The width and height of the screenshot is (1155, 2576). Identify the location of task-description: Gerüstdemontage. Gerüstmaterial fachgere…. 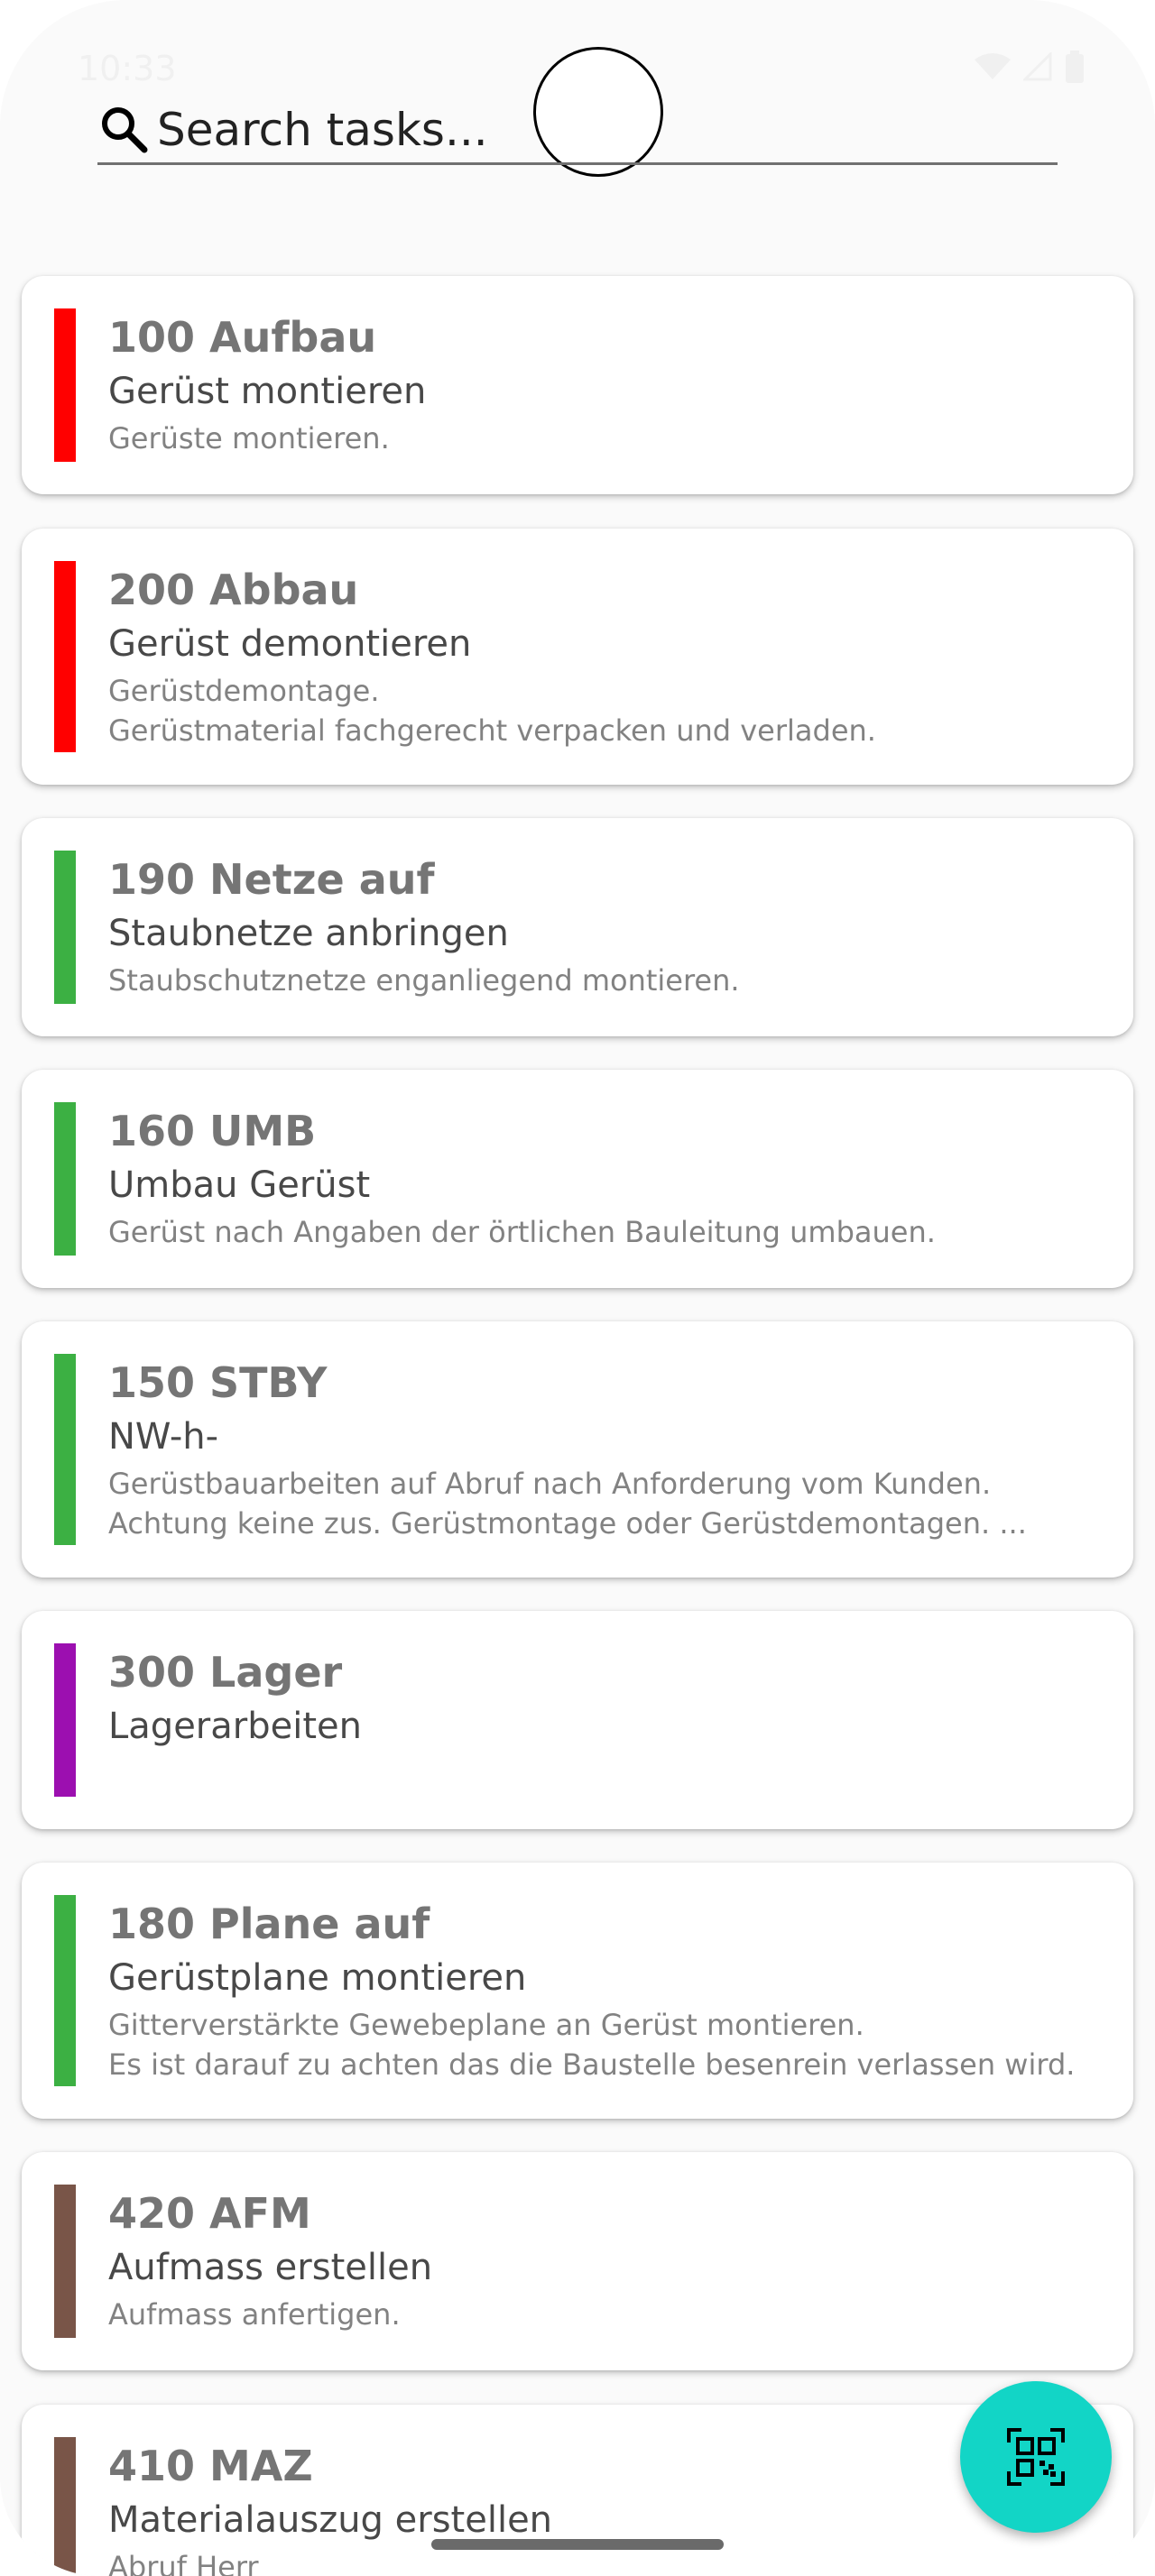
(492, 711).